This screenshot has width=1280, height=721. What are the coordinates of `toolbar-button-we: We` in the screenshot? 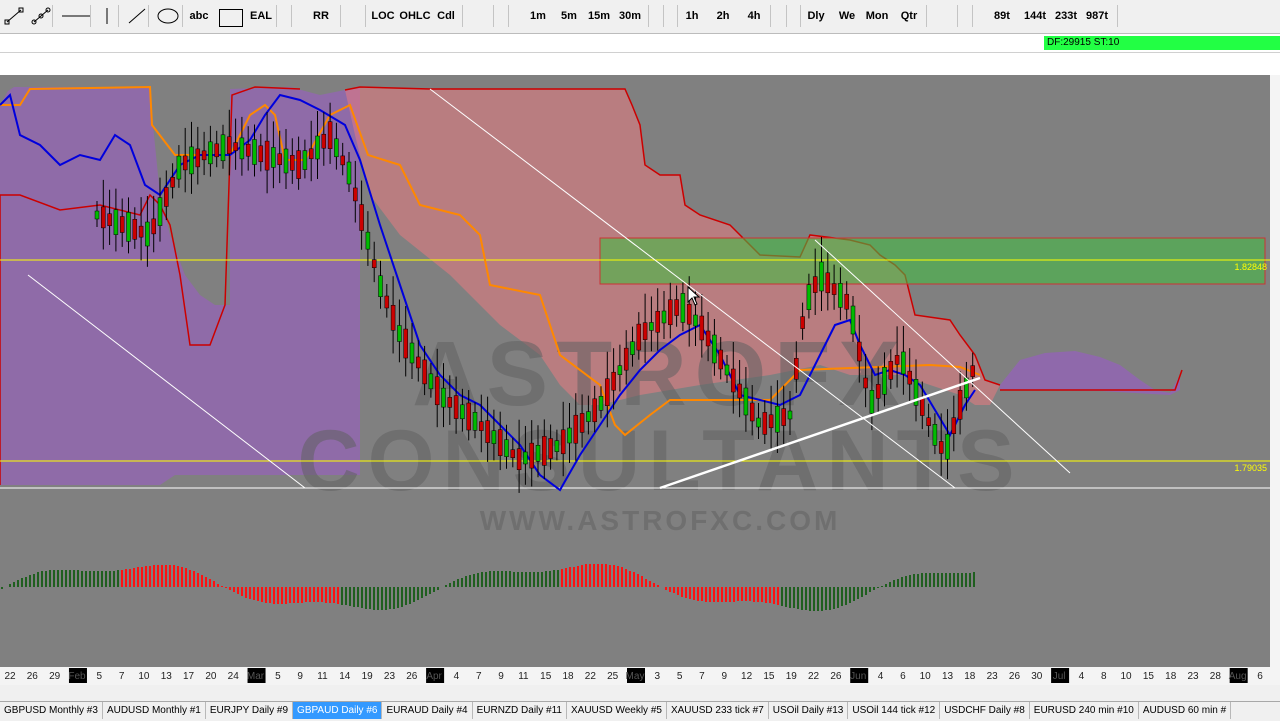 It's located at (847, 16).